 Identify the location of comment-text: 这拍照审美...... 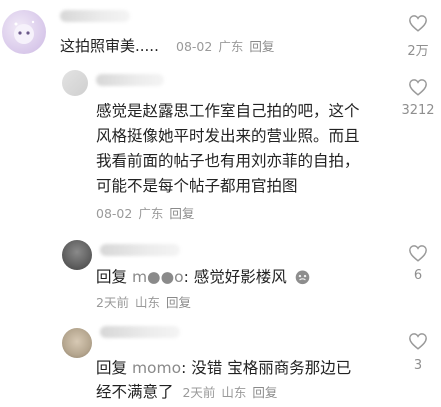
(109, 46).